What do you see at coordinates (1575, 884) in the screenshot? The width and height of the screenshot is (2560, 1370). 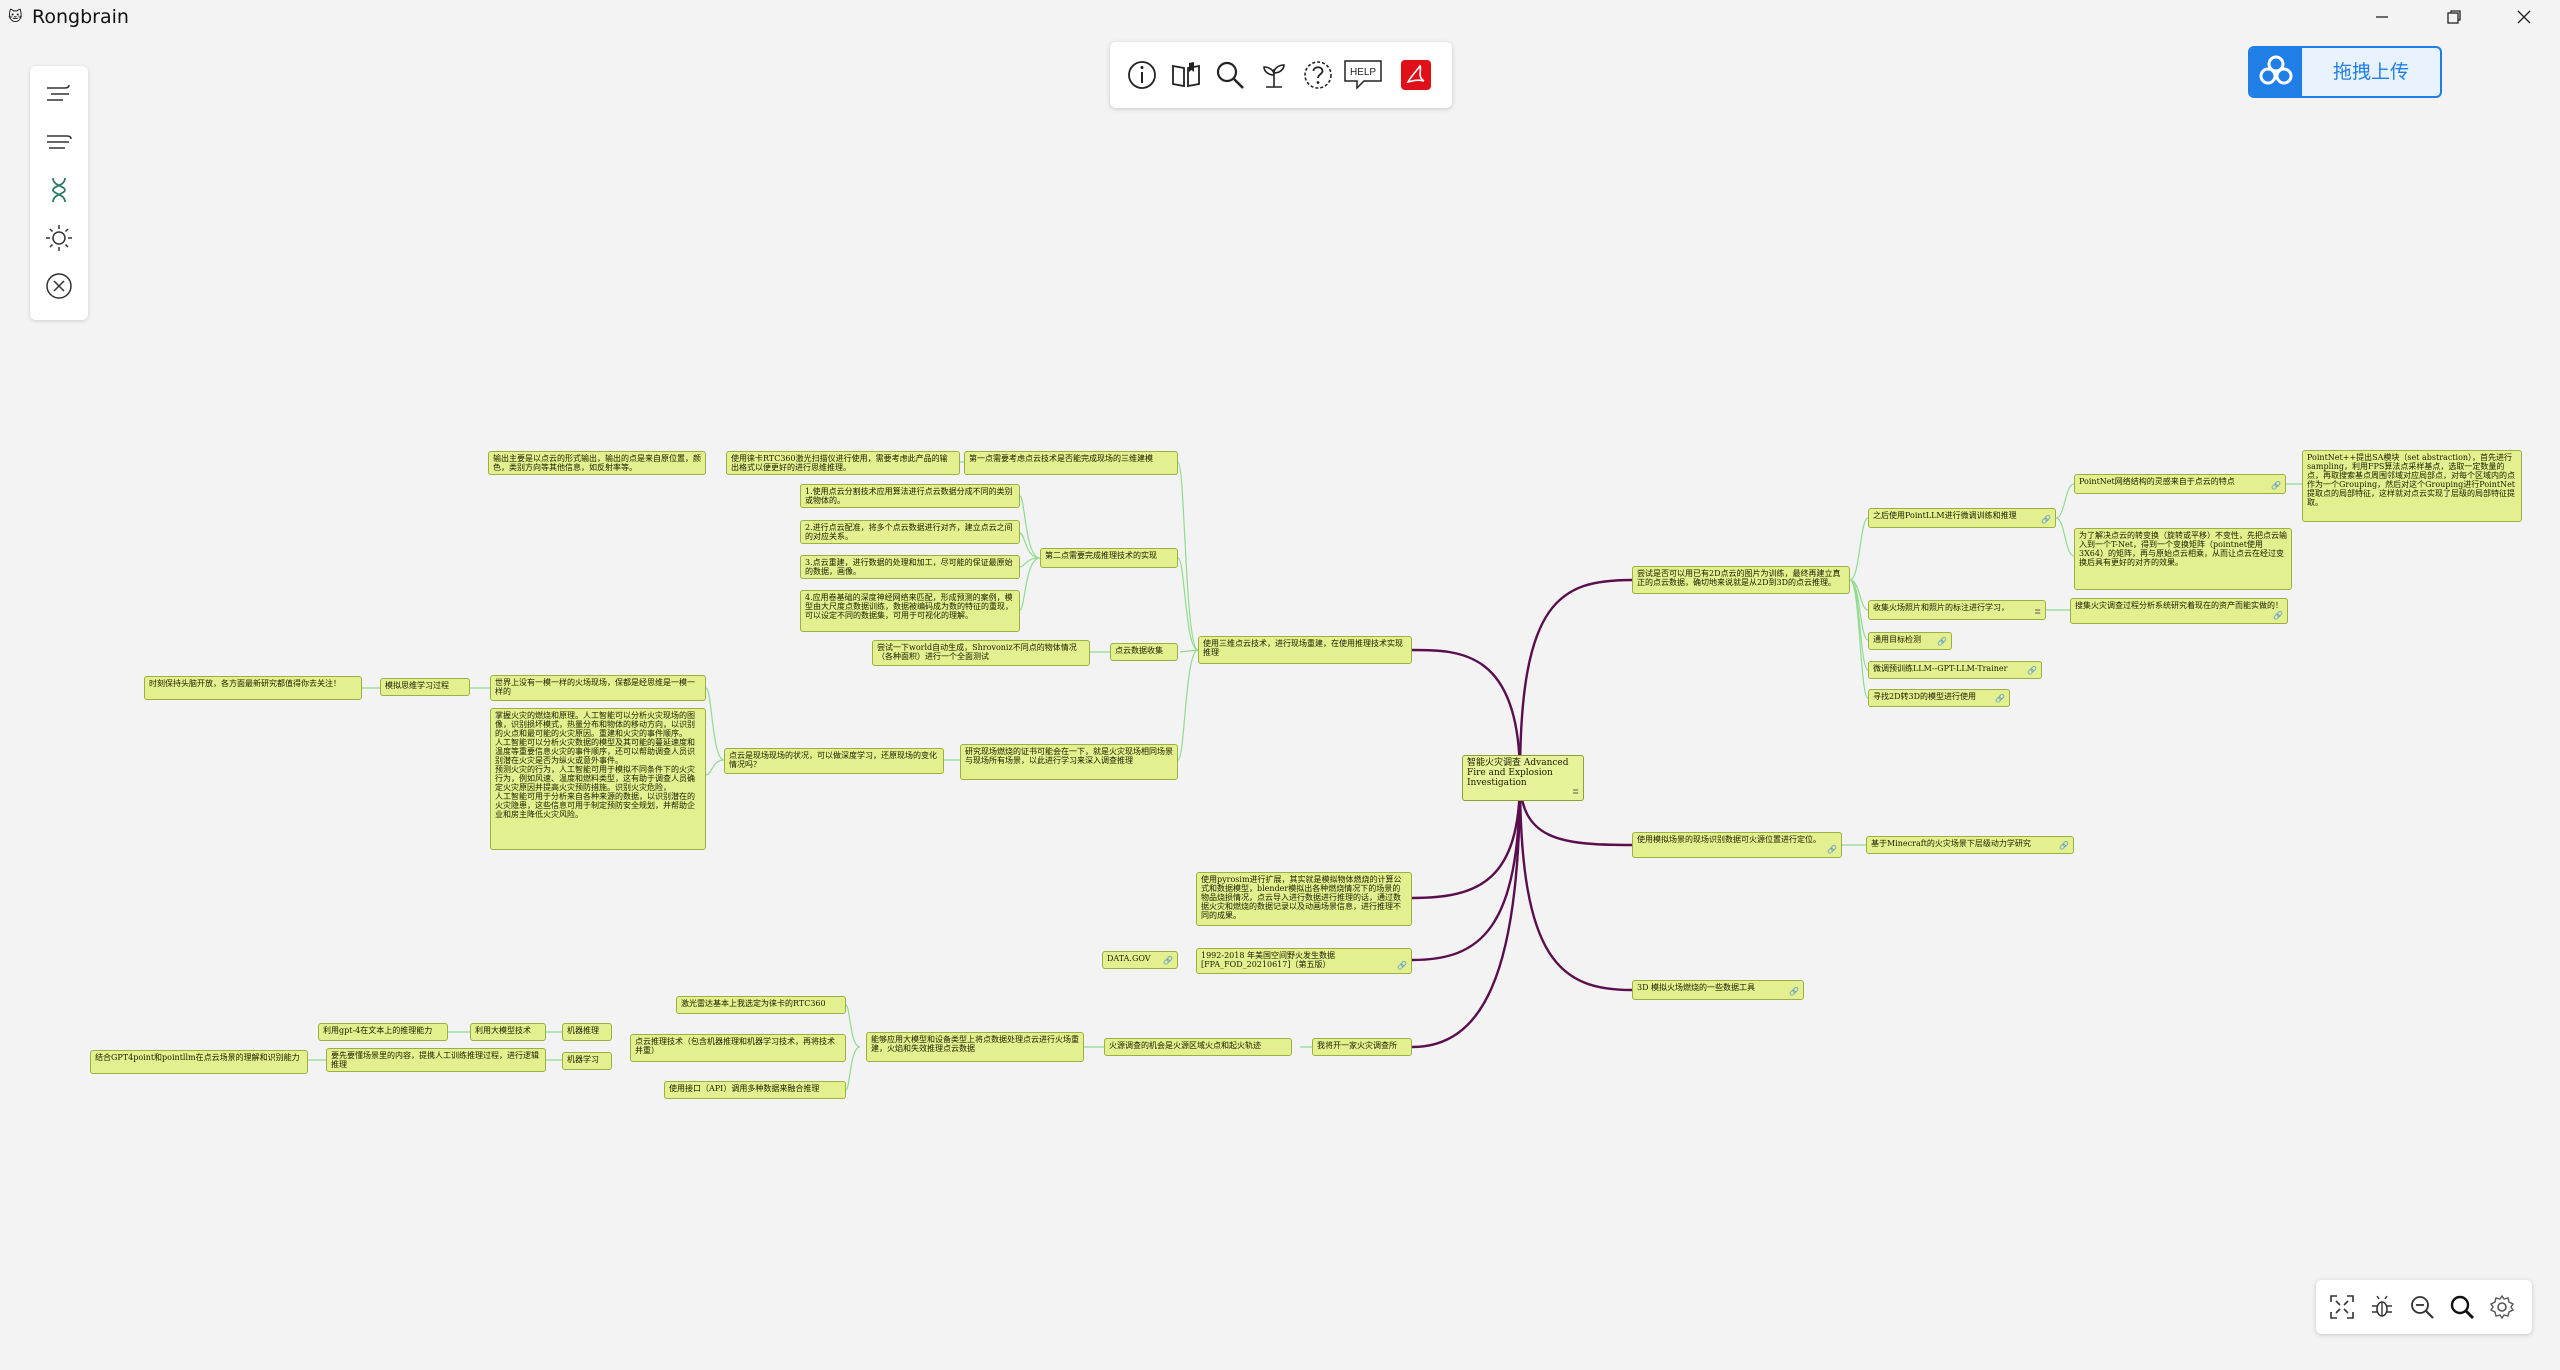 I see `link-root-3dtools` at bounding box center [1575, 884].